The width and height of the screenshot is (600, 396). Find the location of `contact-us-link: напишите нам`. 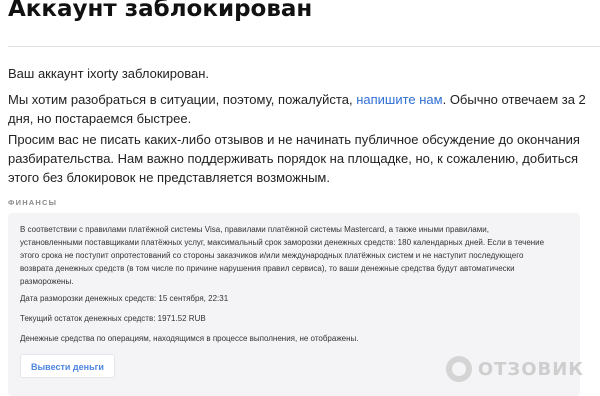

contact-us-link: напишите нам is located at coordinates (399, 99).